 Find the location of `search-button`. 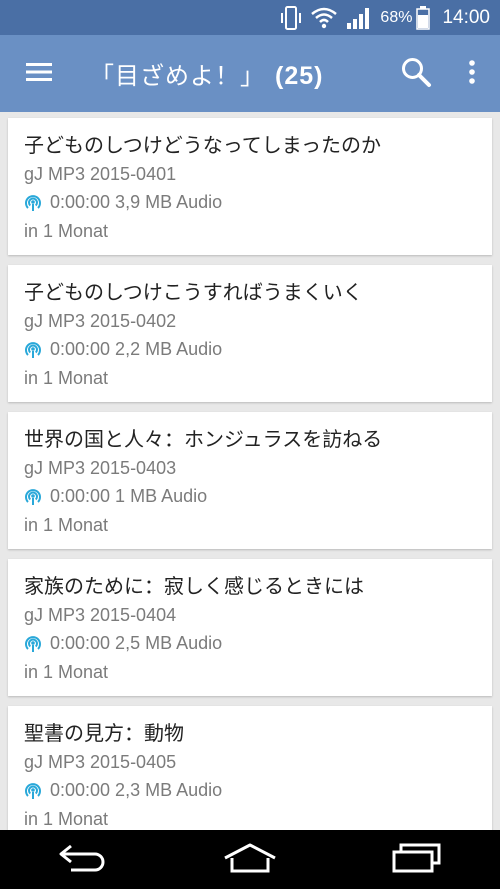

search-button is located at coordinates (416, 73).